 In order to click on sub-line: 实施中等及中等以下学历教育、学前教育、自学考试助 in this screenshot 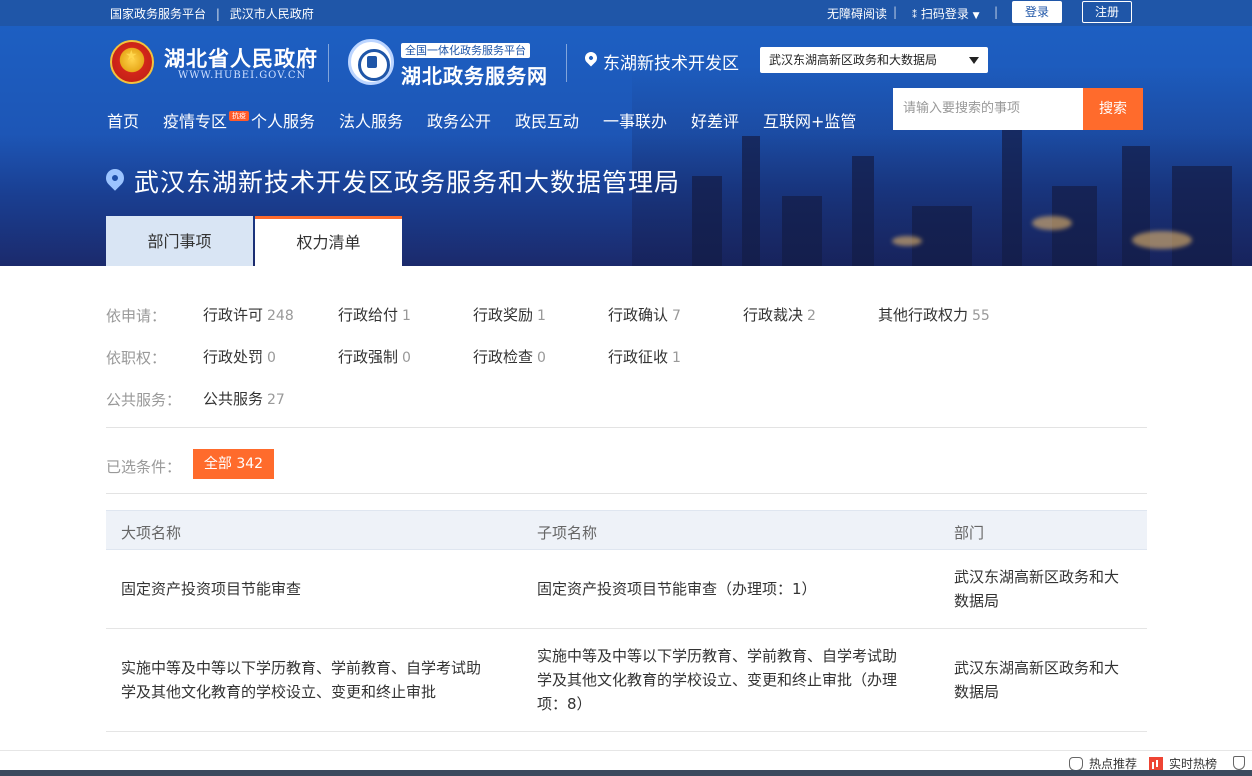, I will do `click(717, 656)`.